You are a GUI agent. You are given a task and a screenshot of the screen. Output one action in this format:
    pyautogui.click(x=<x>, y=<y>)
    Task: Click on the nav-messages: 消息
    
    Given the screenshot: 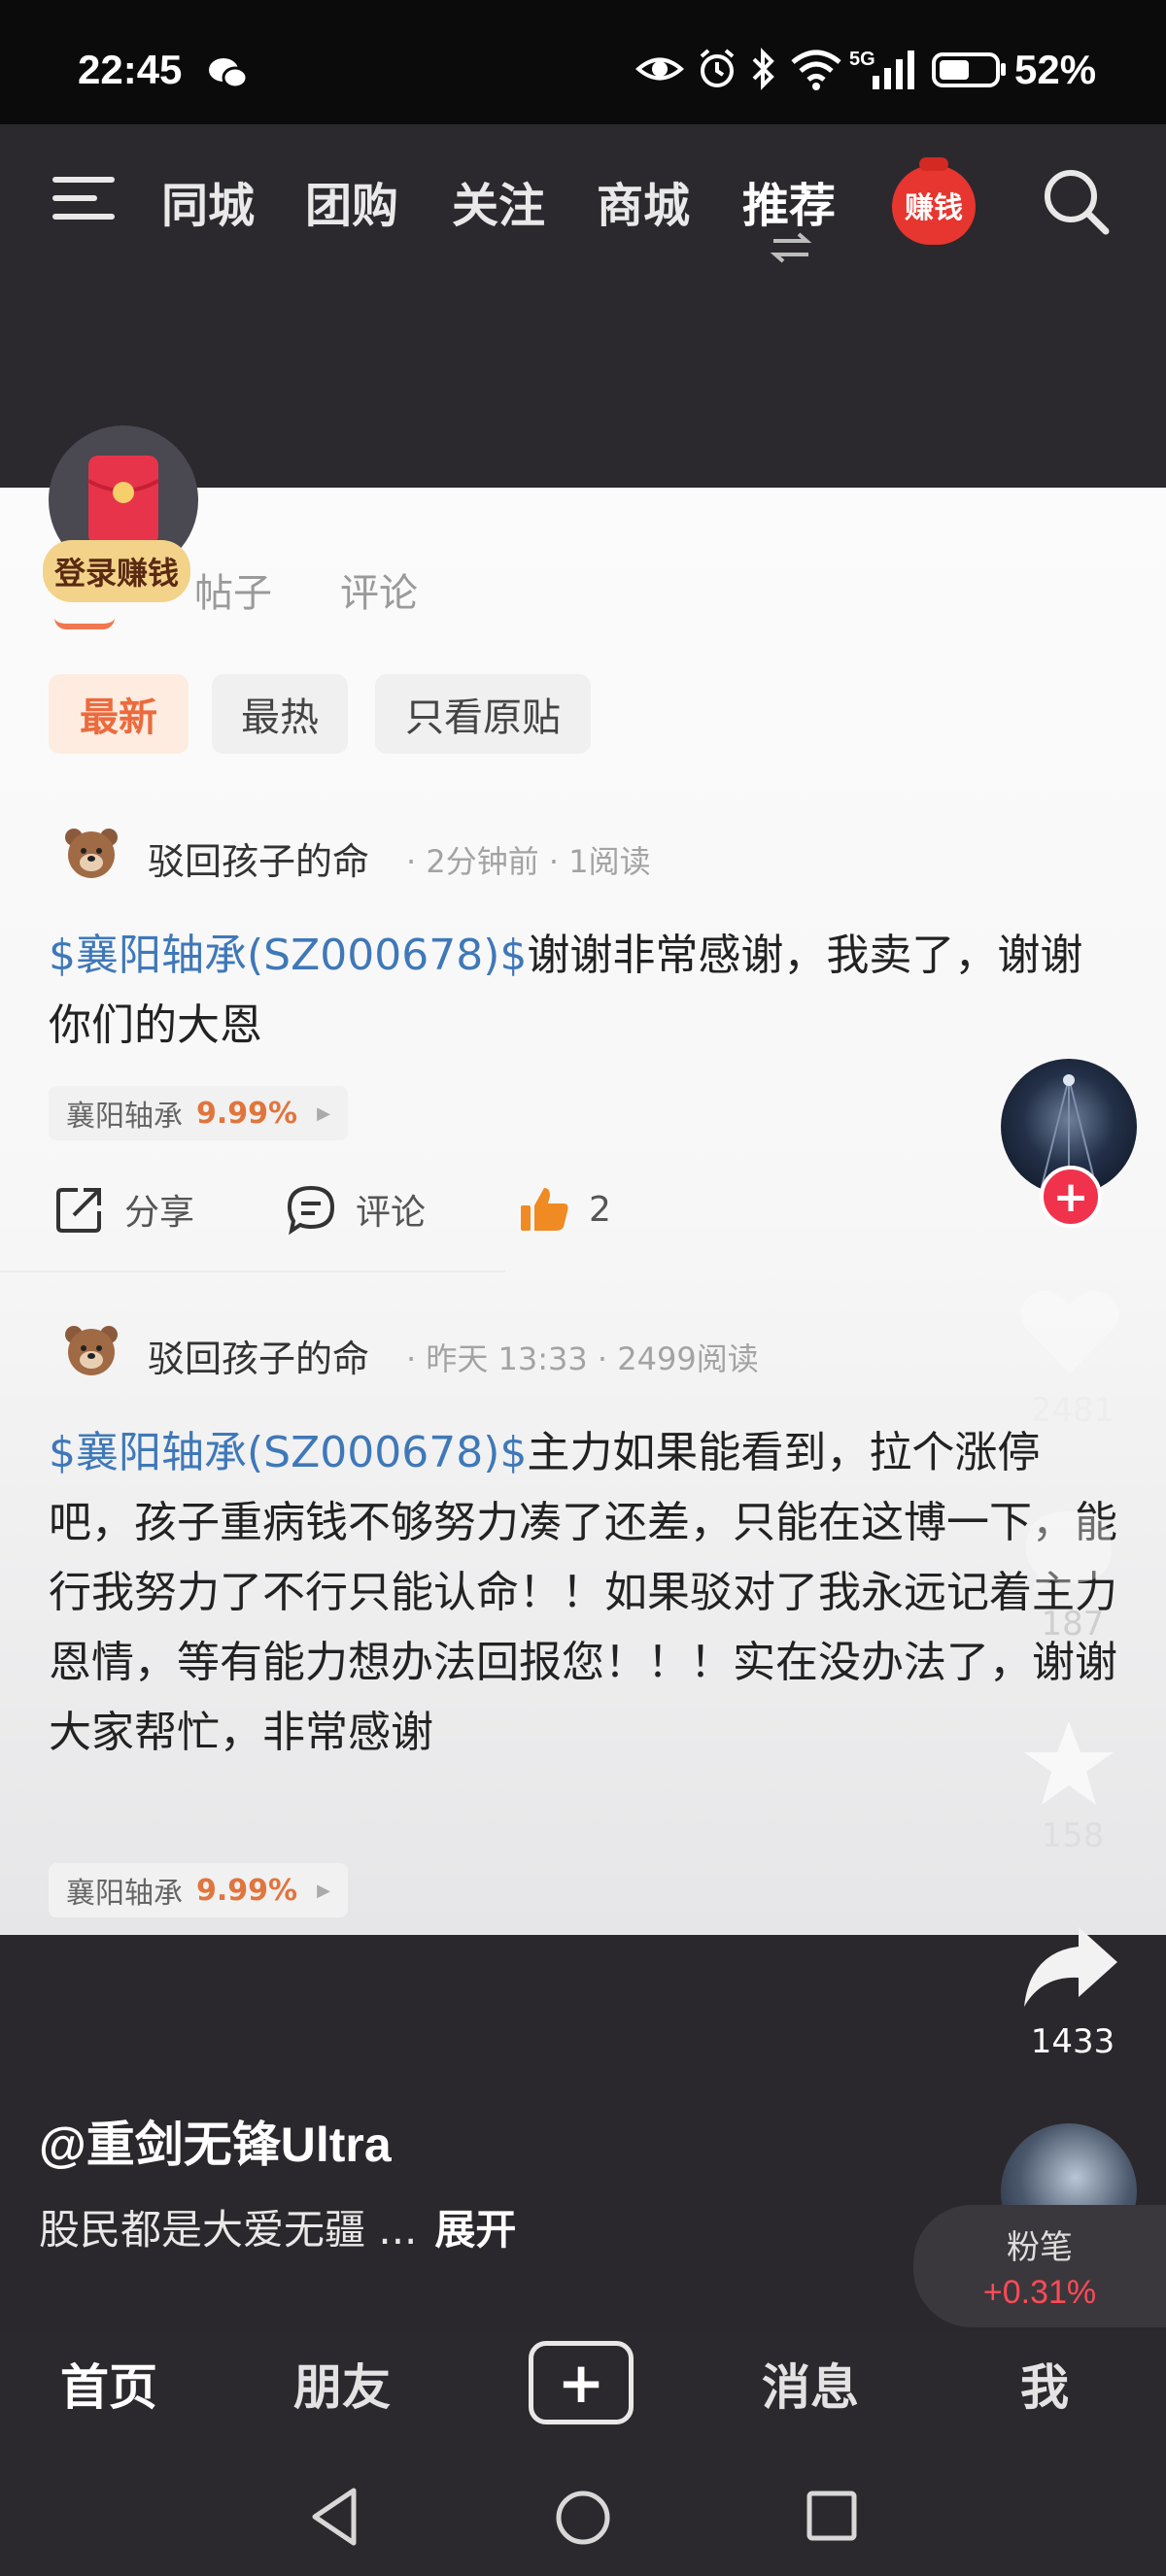 What is the action you would take?
    pyautogui.click(x=810, y=2384)
    